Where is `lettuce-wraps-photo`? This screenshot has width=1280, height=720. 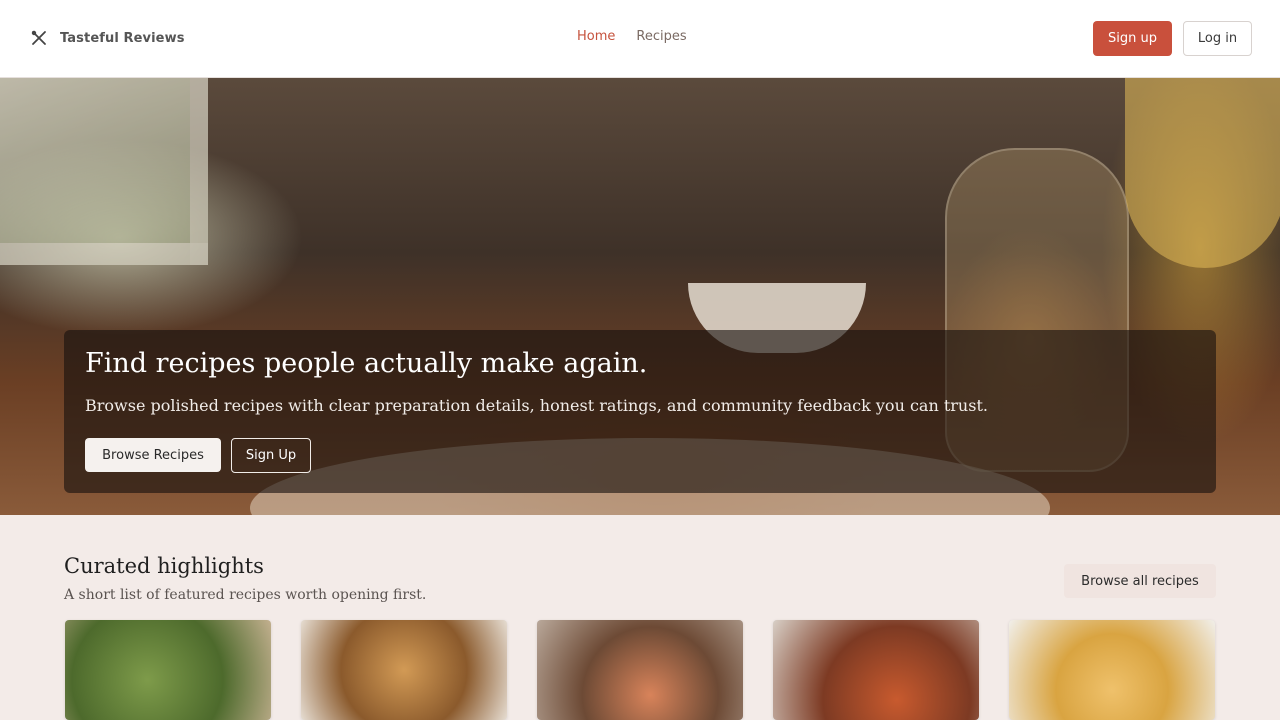
lettuce-wraps-photo is located at coordinates (168, 670).